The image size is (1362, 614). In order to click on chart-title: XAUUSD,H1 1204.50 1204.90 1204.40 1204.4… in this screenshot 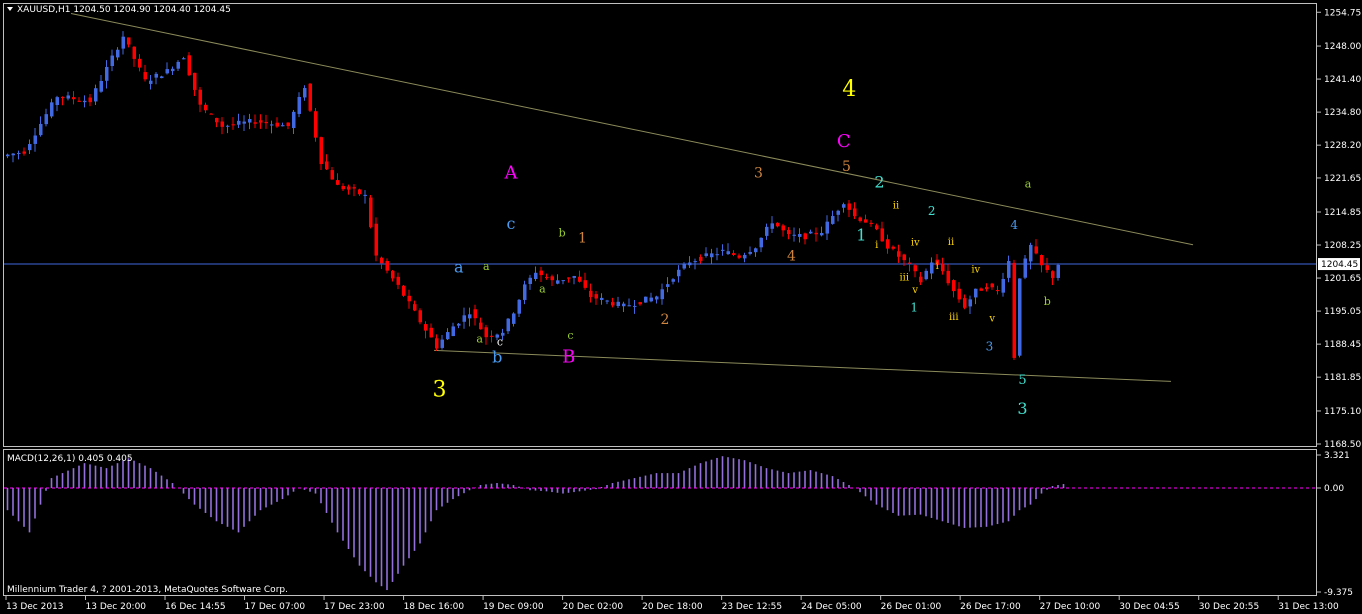, I will do `click(124, 10)`.